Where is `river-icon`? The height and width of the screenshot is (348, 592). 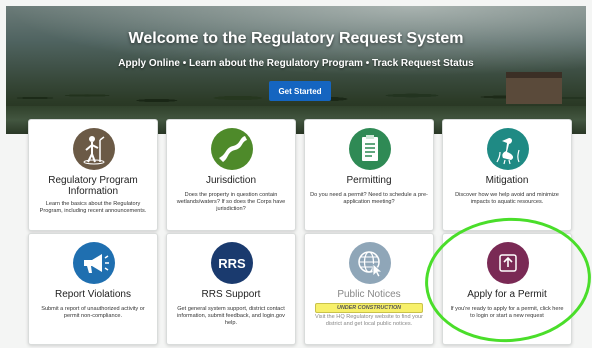
river-icon is located at coordinates (232, 149).